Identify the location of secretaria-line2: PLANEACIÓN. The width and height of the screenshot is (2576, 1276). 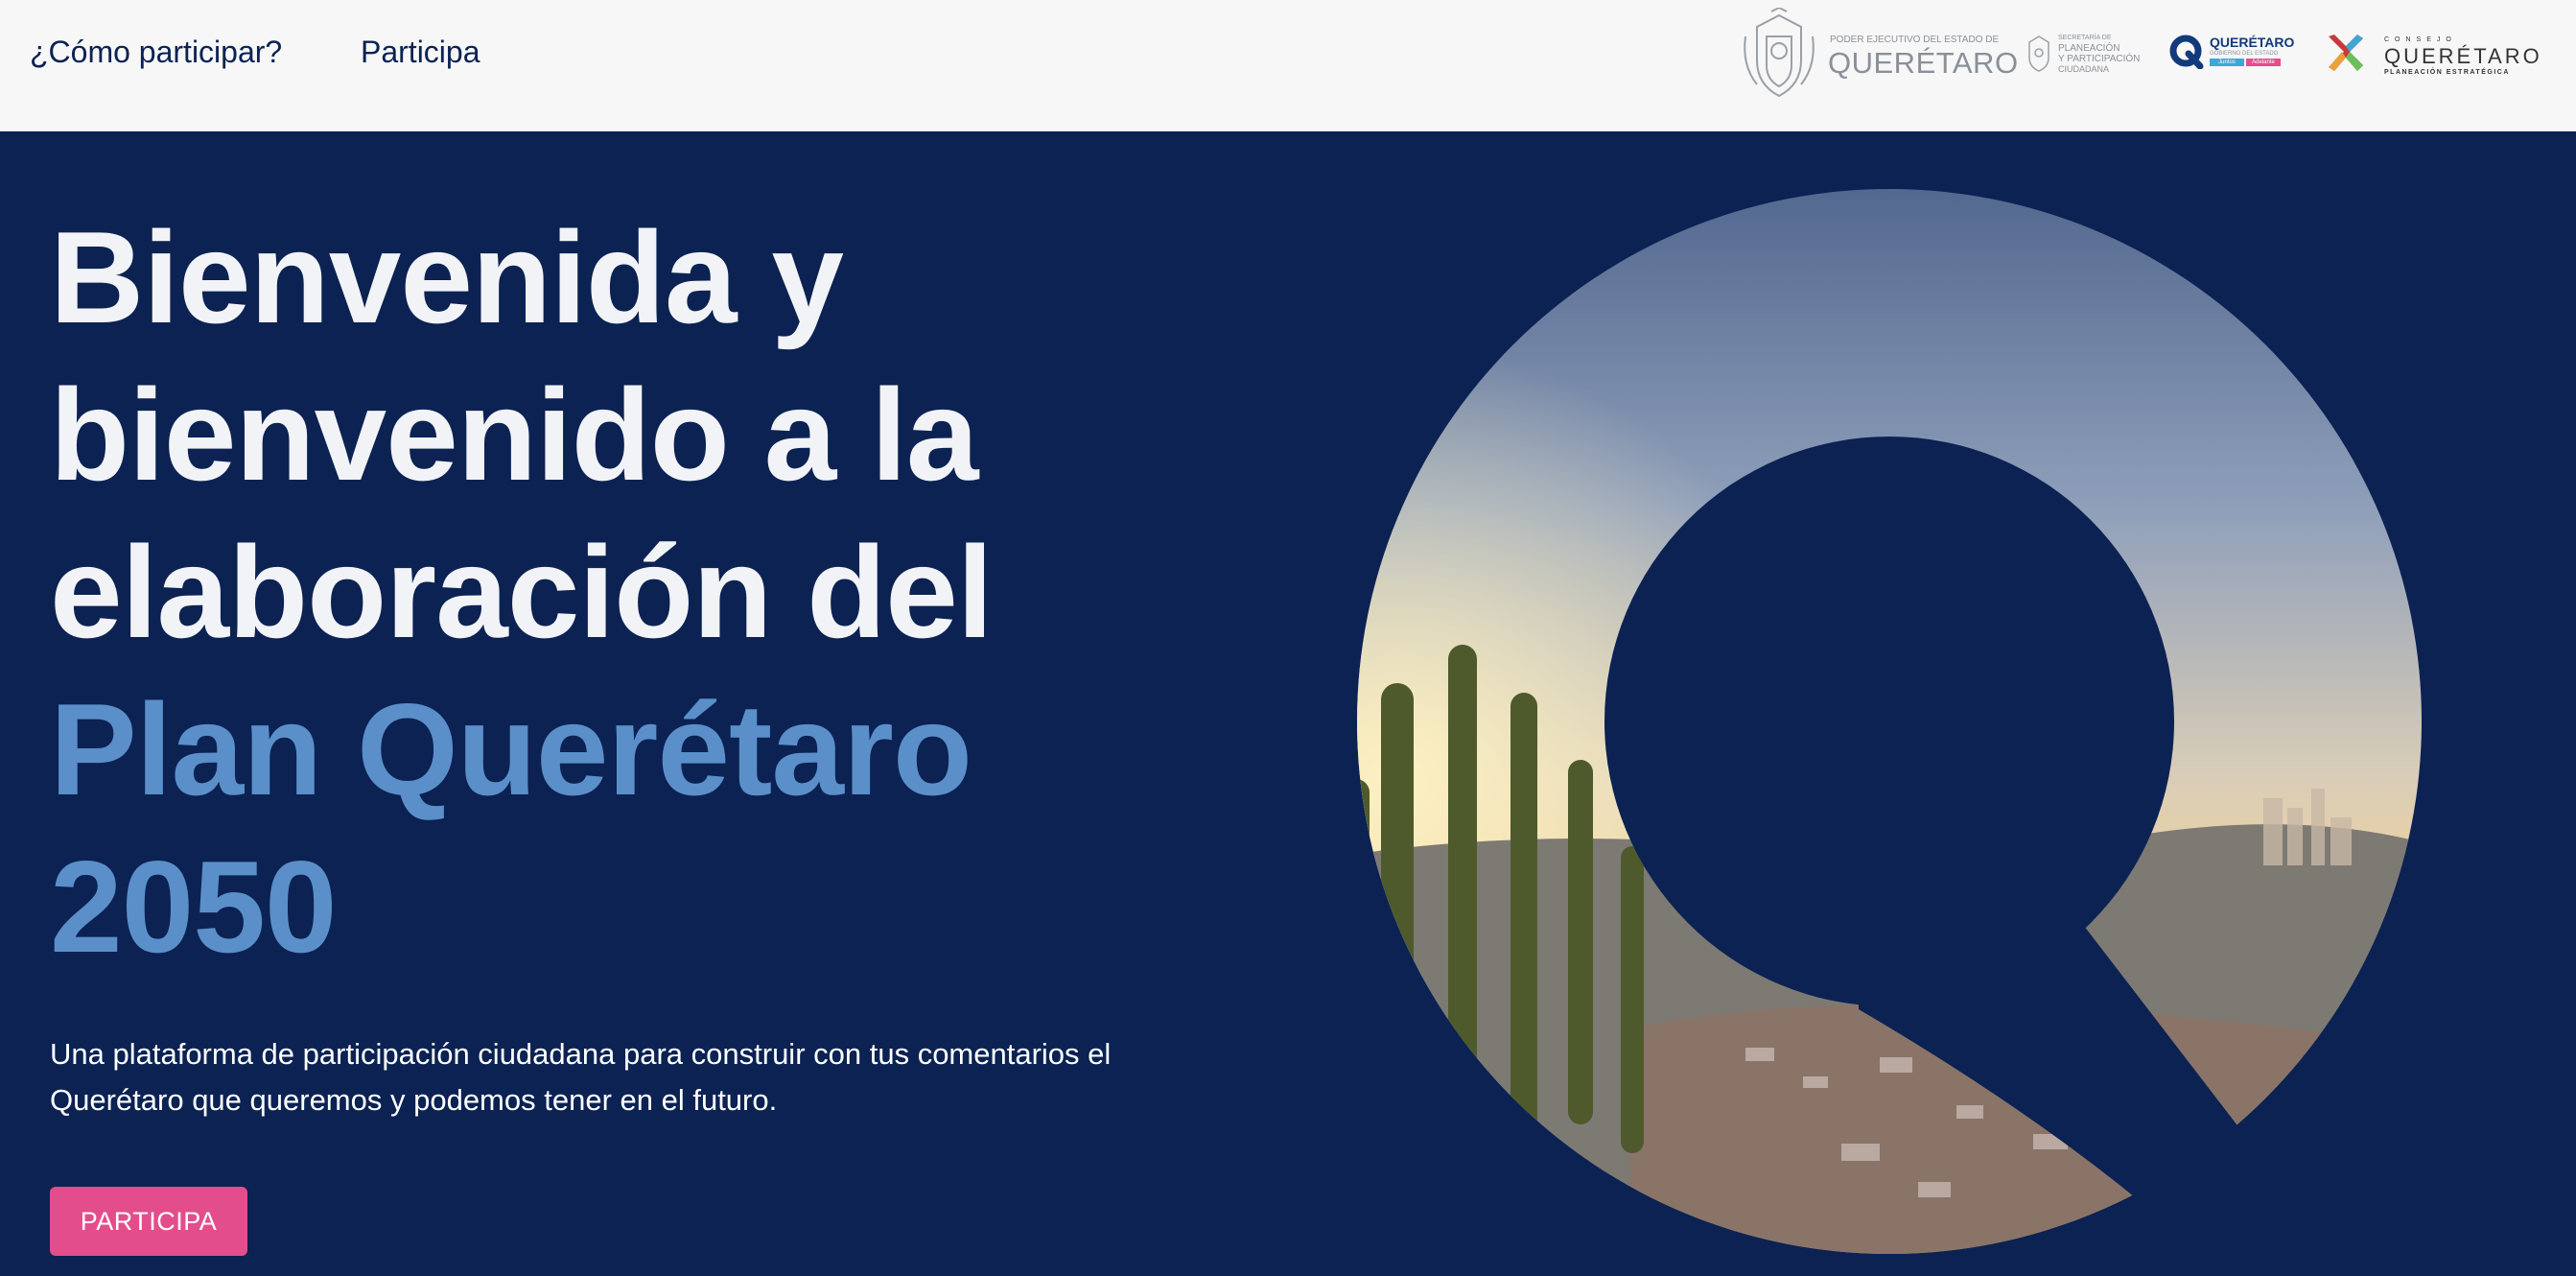
(2089, 48).